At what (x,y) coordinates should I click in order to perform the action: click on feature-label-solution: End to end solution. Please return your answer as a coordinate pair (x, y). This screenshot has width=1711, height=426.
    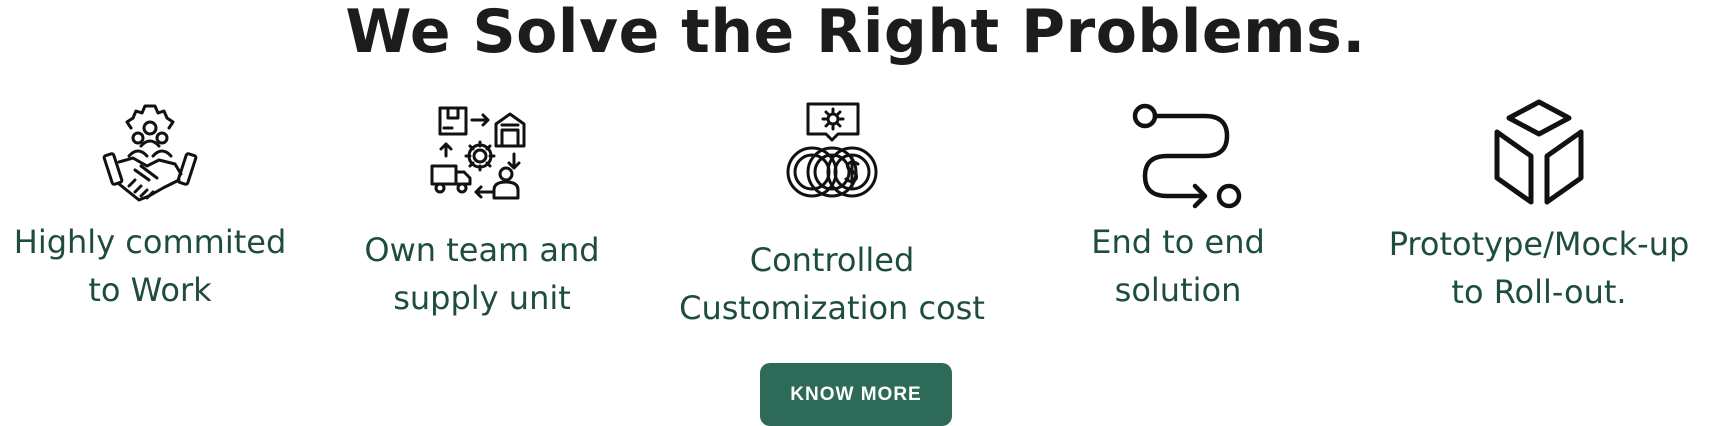
    Looking at the image, I should click on (1178, 266).